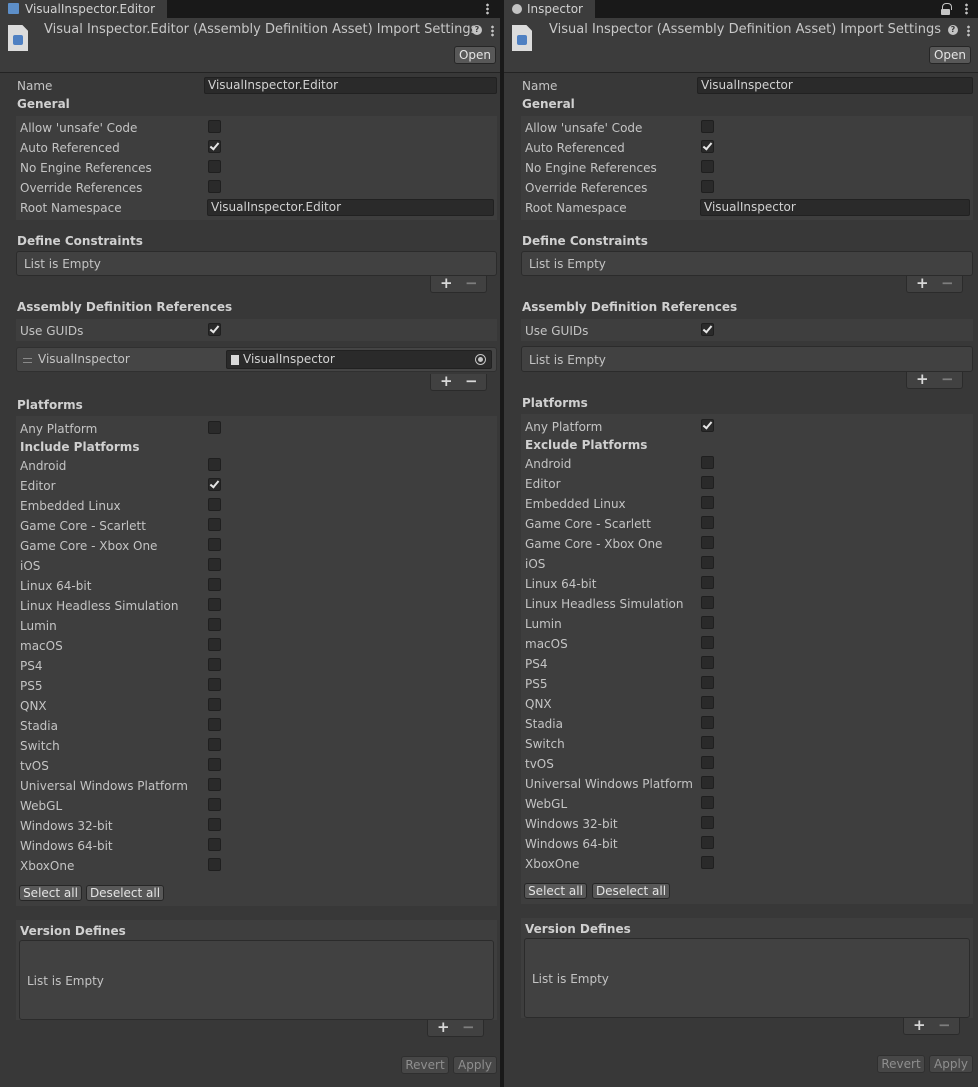 The width and height of the screenshot is (978, 1087). What do you see at coordinates (359, 359) in the screenshot?
I see `reference-object-field: VisualInspector` at bounding box center [359, 359].